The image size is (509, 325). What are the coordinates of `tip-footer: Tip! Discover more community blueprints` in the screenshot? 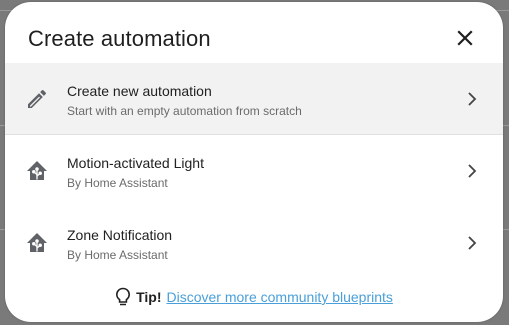 It's located at (254, 298).